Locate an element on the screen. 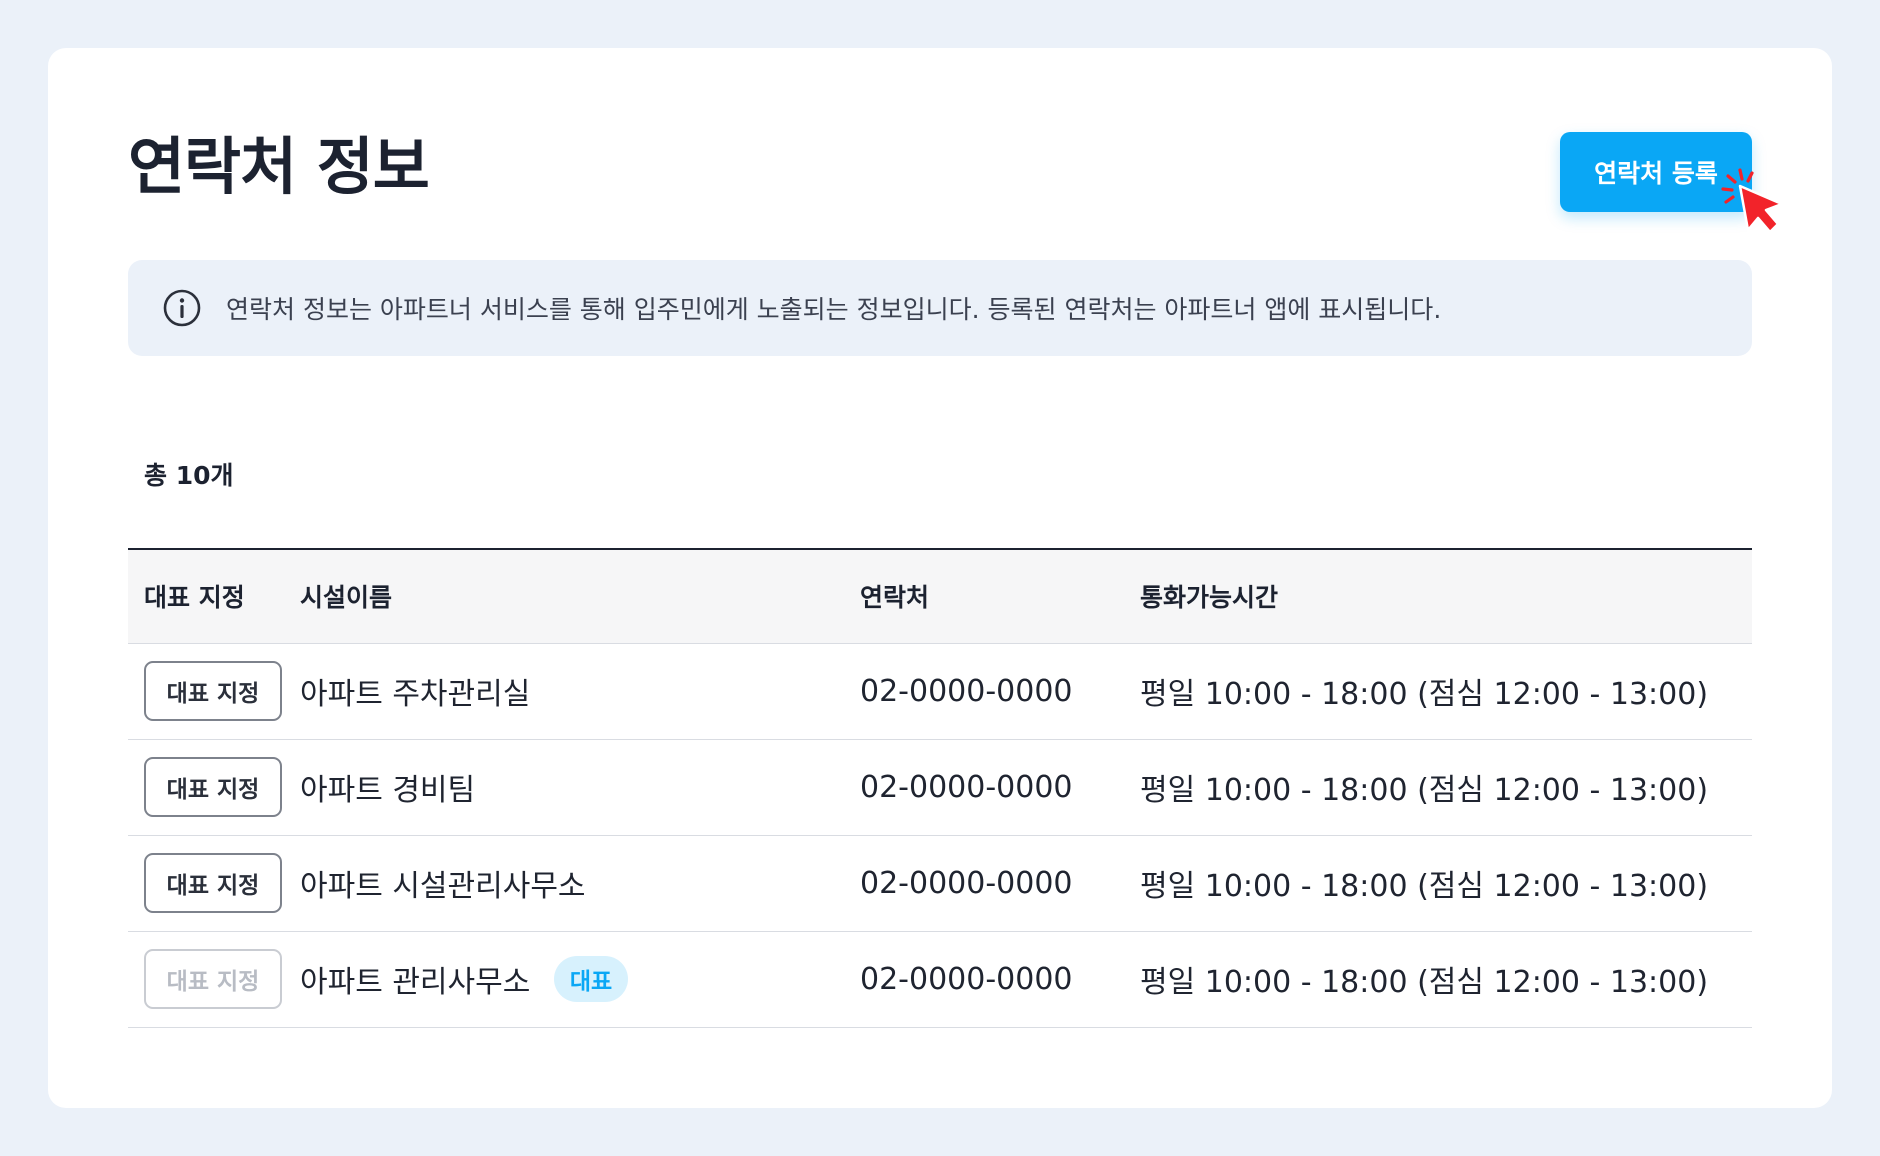 The width and height of the screenshot is (1880, 1156). facility-name: 아파트 주차관리실 is located at coordinates (415, 694).